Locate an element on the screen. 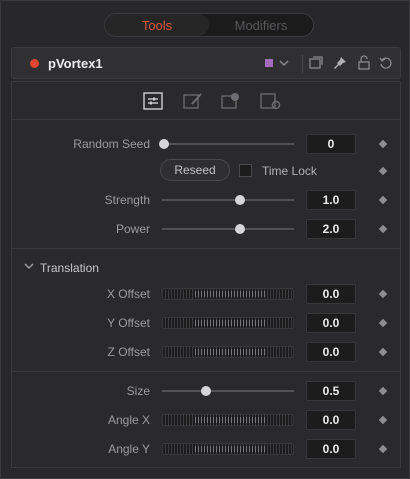 The width and height of the screenshot is (410, 479). angle-y-label: Angle Y is located at coordinates (129, 449).